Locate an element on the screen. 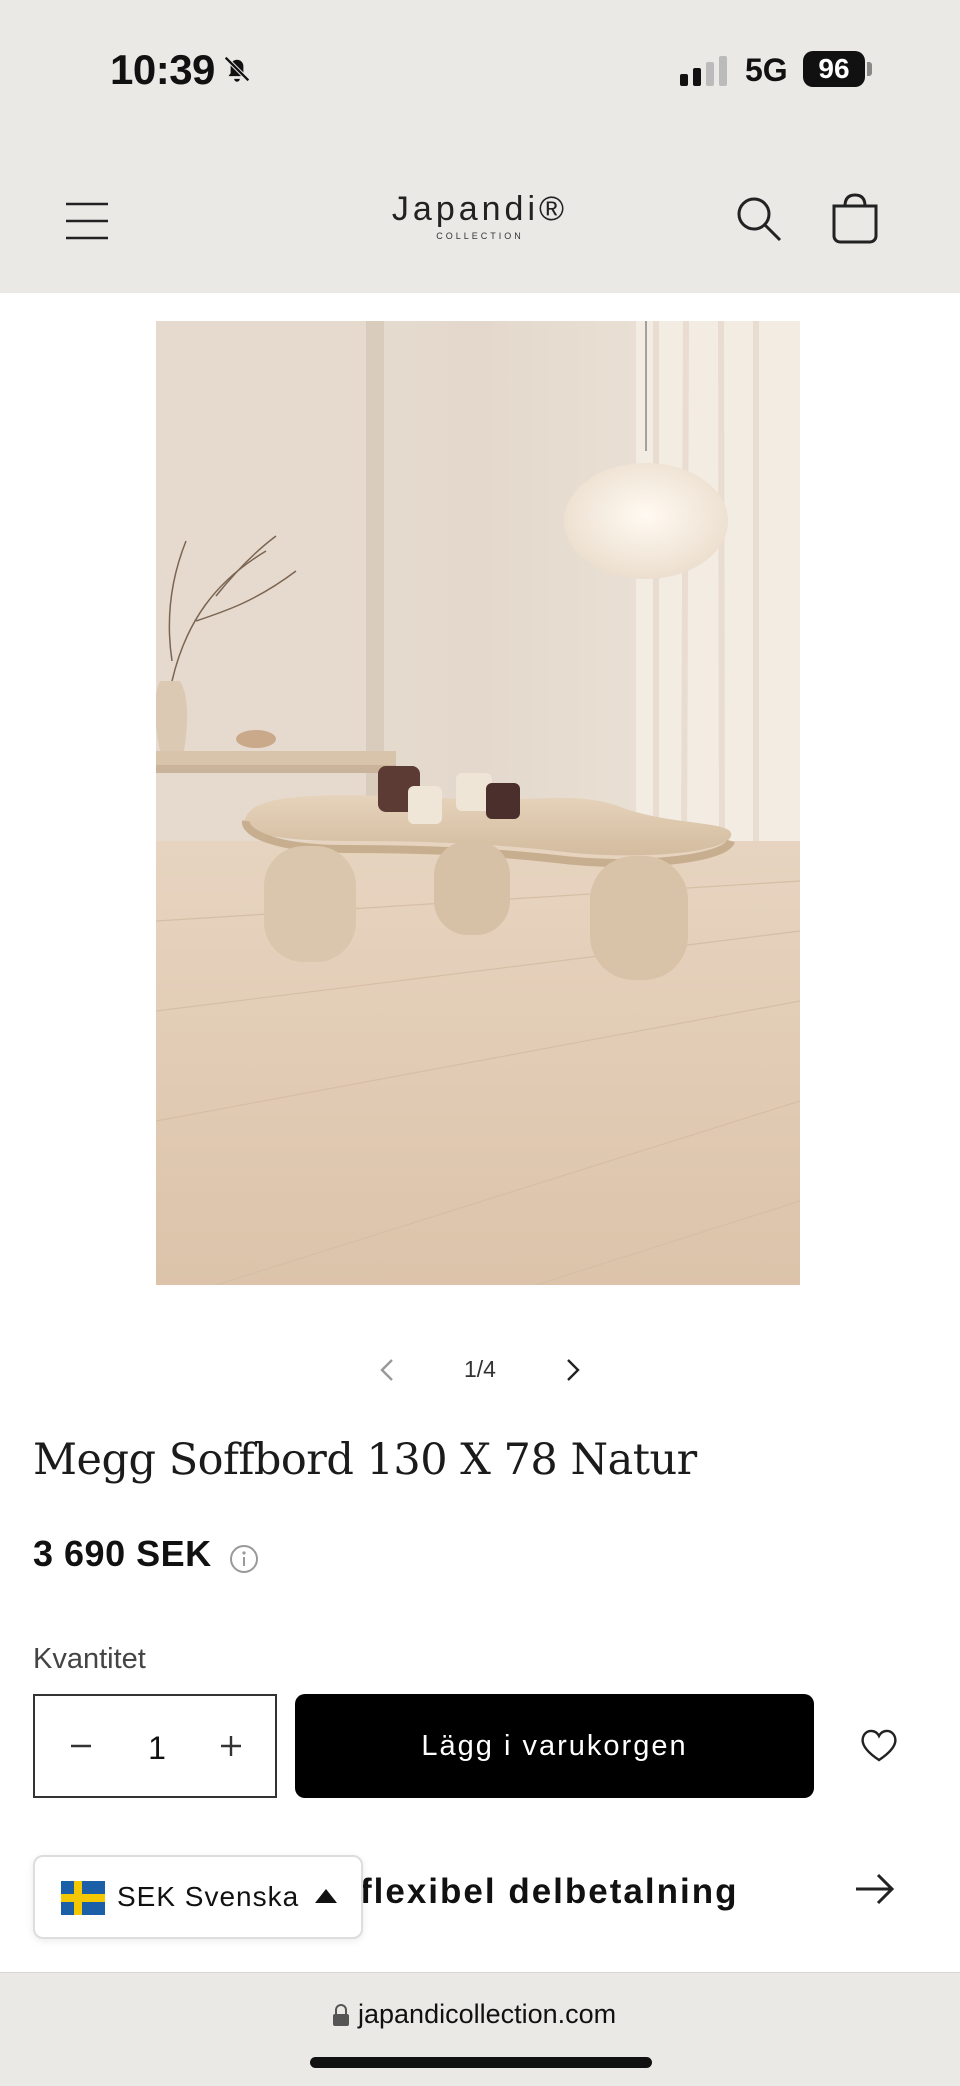  search-icon is located at coordinates (759, 219).